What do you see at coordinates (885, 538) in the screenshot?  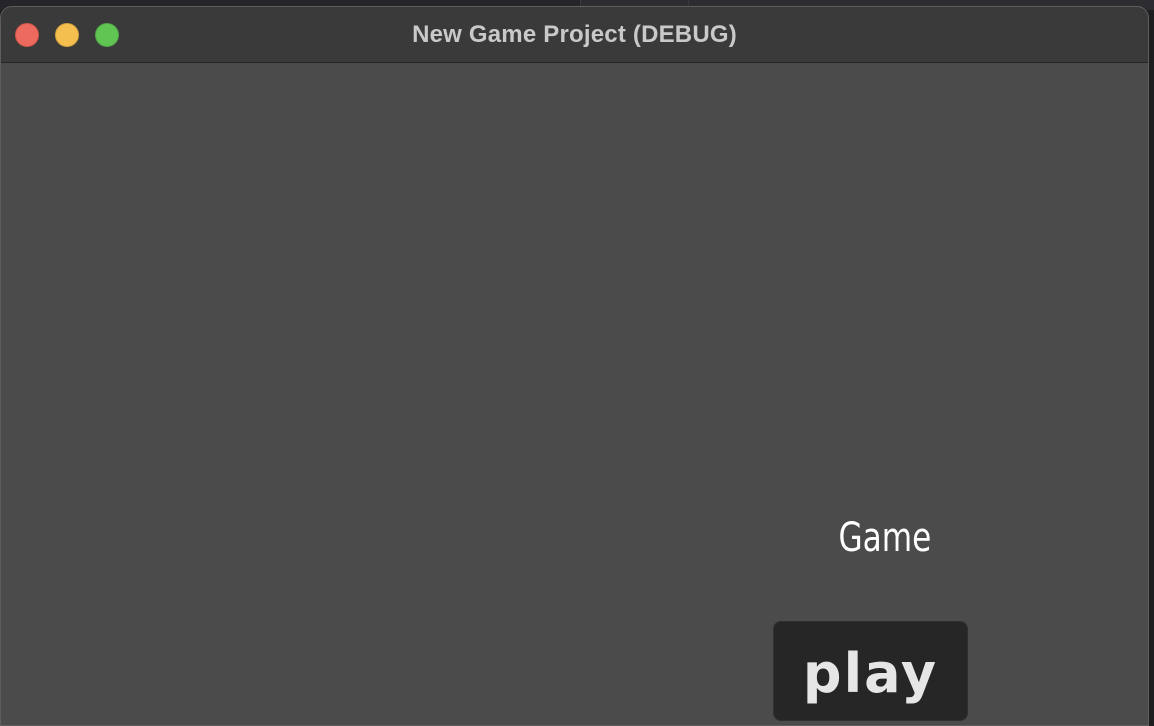 I see `game-title-label: Game` at bounding box center [885, 538].